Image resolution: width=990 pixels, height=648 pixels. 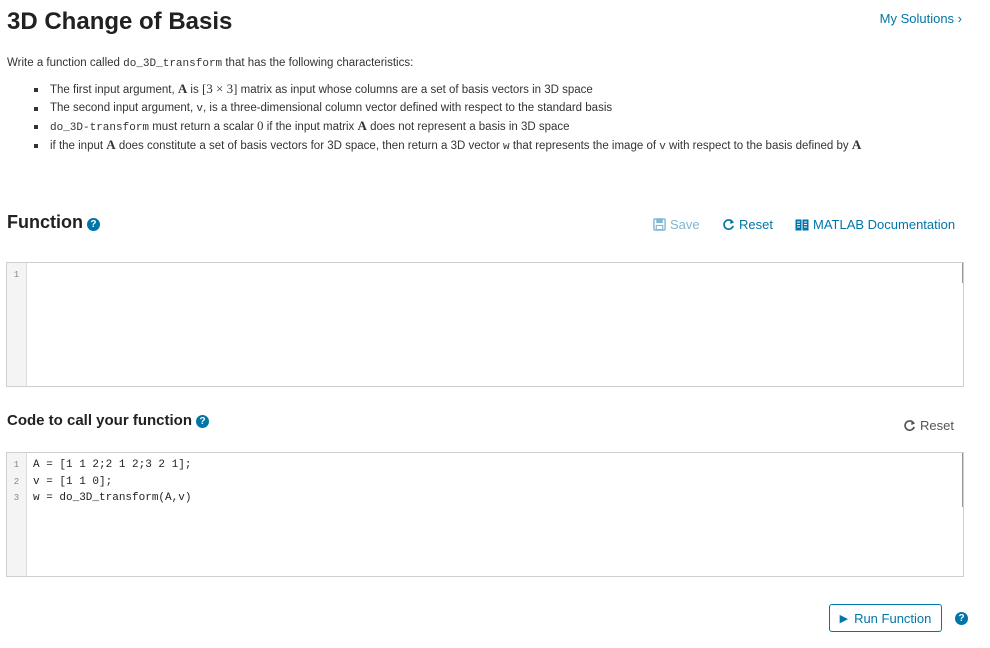 What do you see at coordinates (921, 18) in the screenshot?
I see `my-solutions-link: My Solutions ›` at bounding box center [921, 18].